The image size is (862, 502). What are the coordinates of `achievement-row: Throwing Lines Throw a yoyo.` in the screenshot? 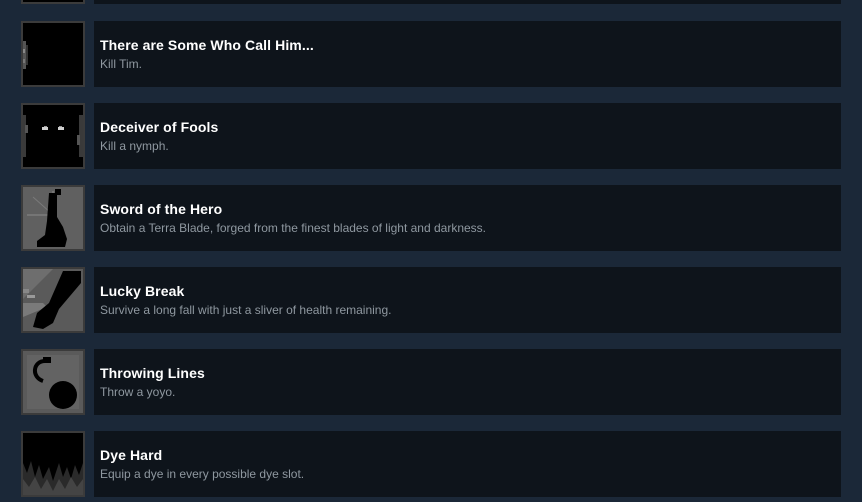 It's located at (431, 382).